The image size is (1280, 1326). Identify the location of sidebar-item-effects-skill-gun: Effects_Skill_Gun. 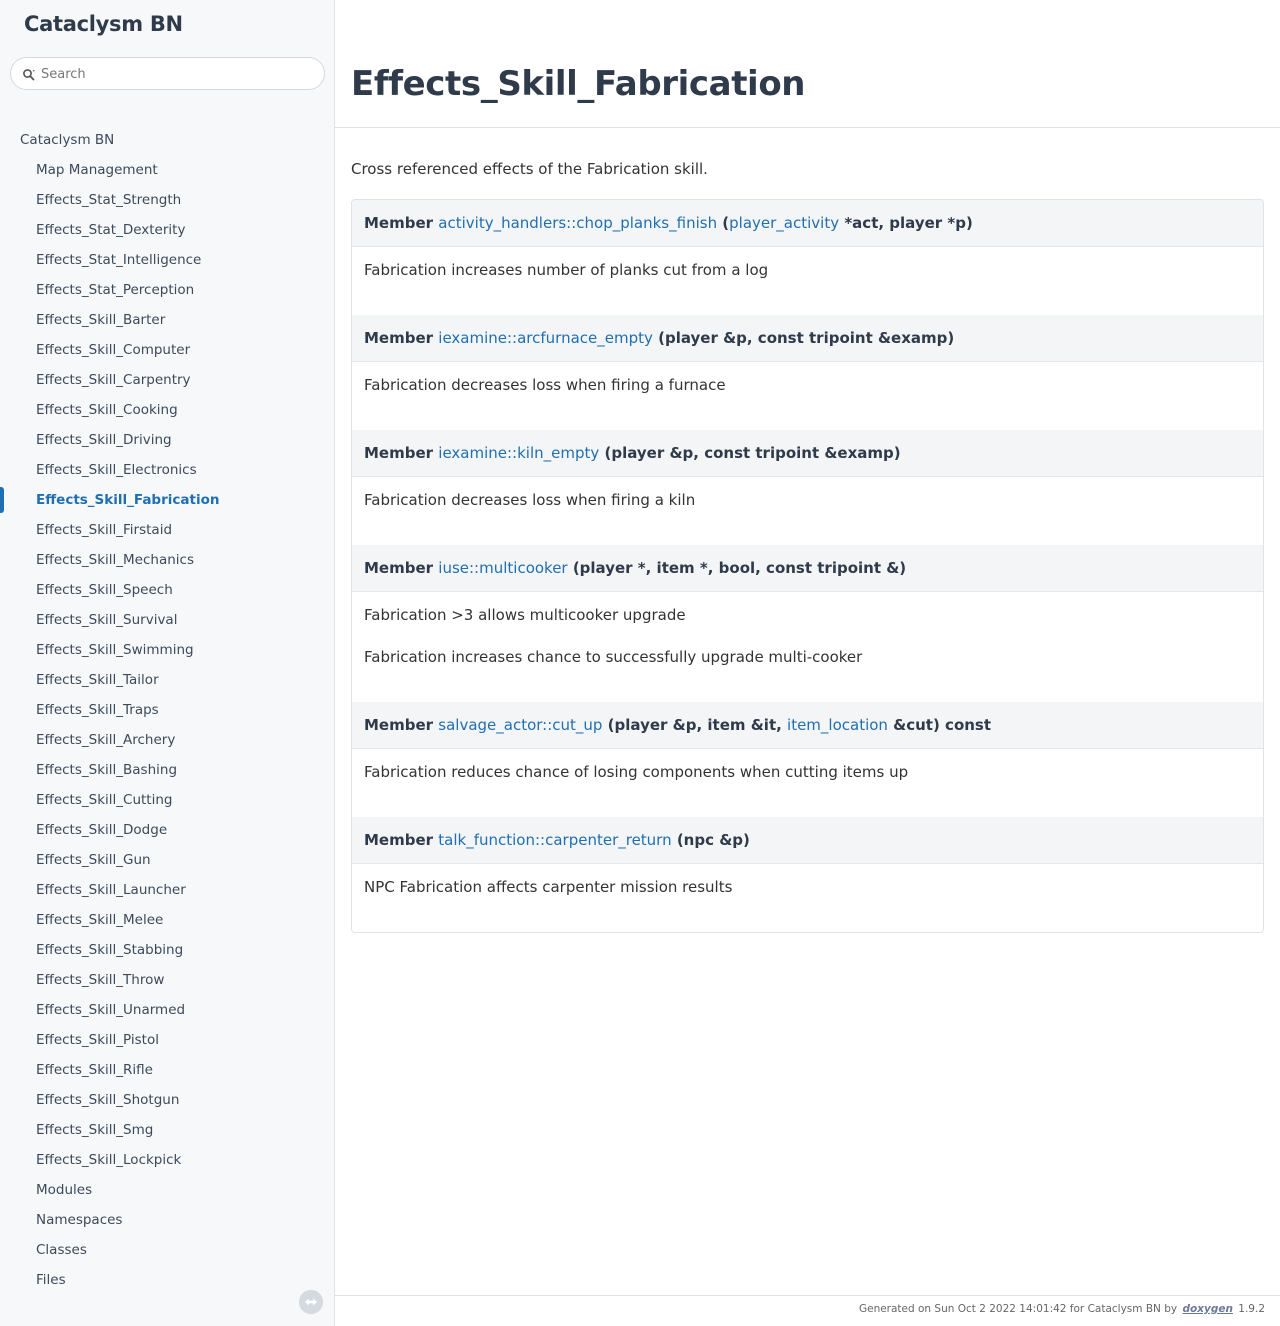
(167, 860).